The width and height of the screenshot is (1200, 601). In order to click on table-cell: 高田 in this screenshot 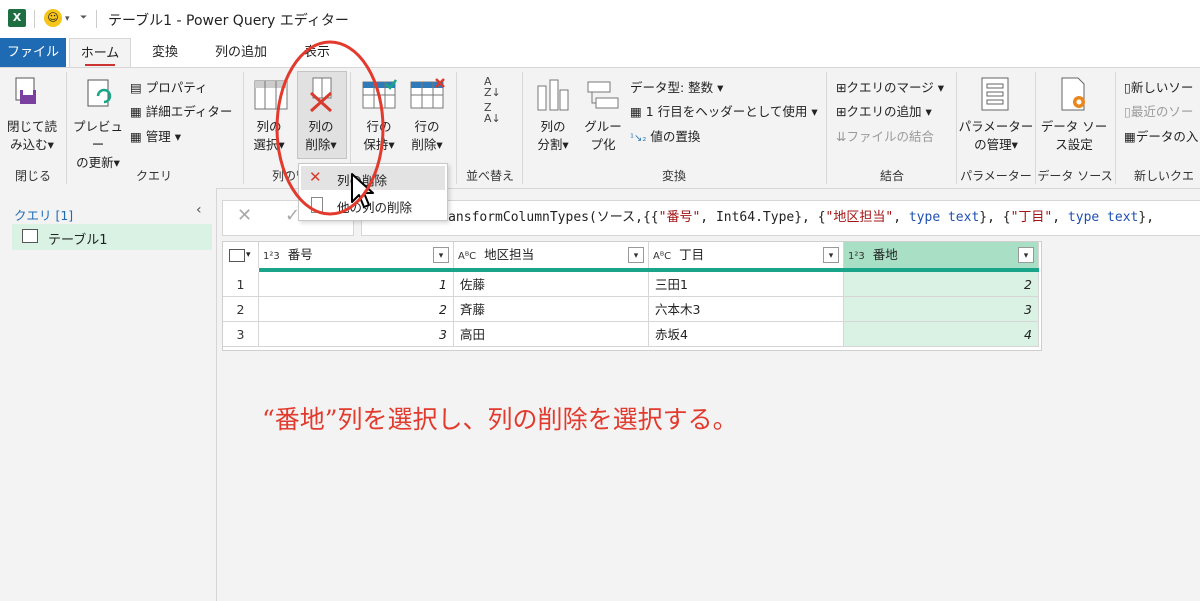, I will do `click(551, 334)`.